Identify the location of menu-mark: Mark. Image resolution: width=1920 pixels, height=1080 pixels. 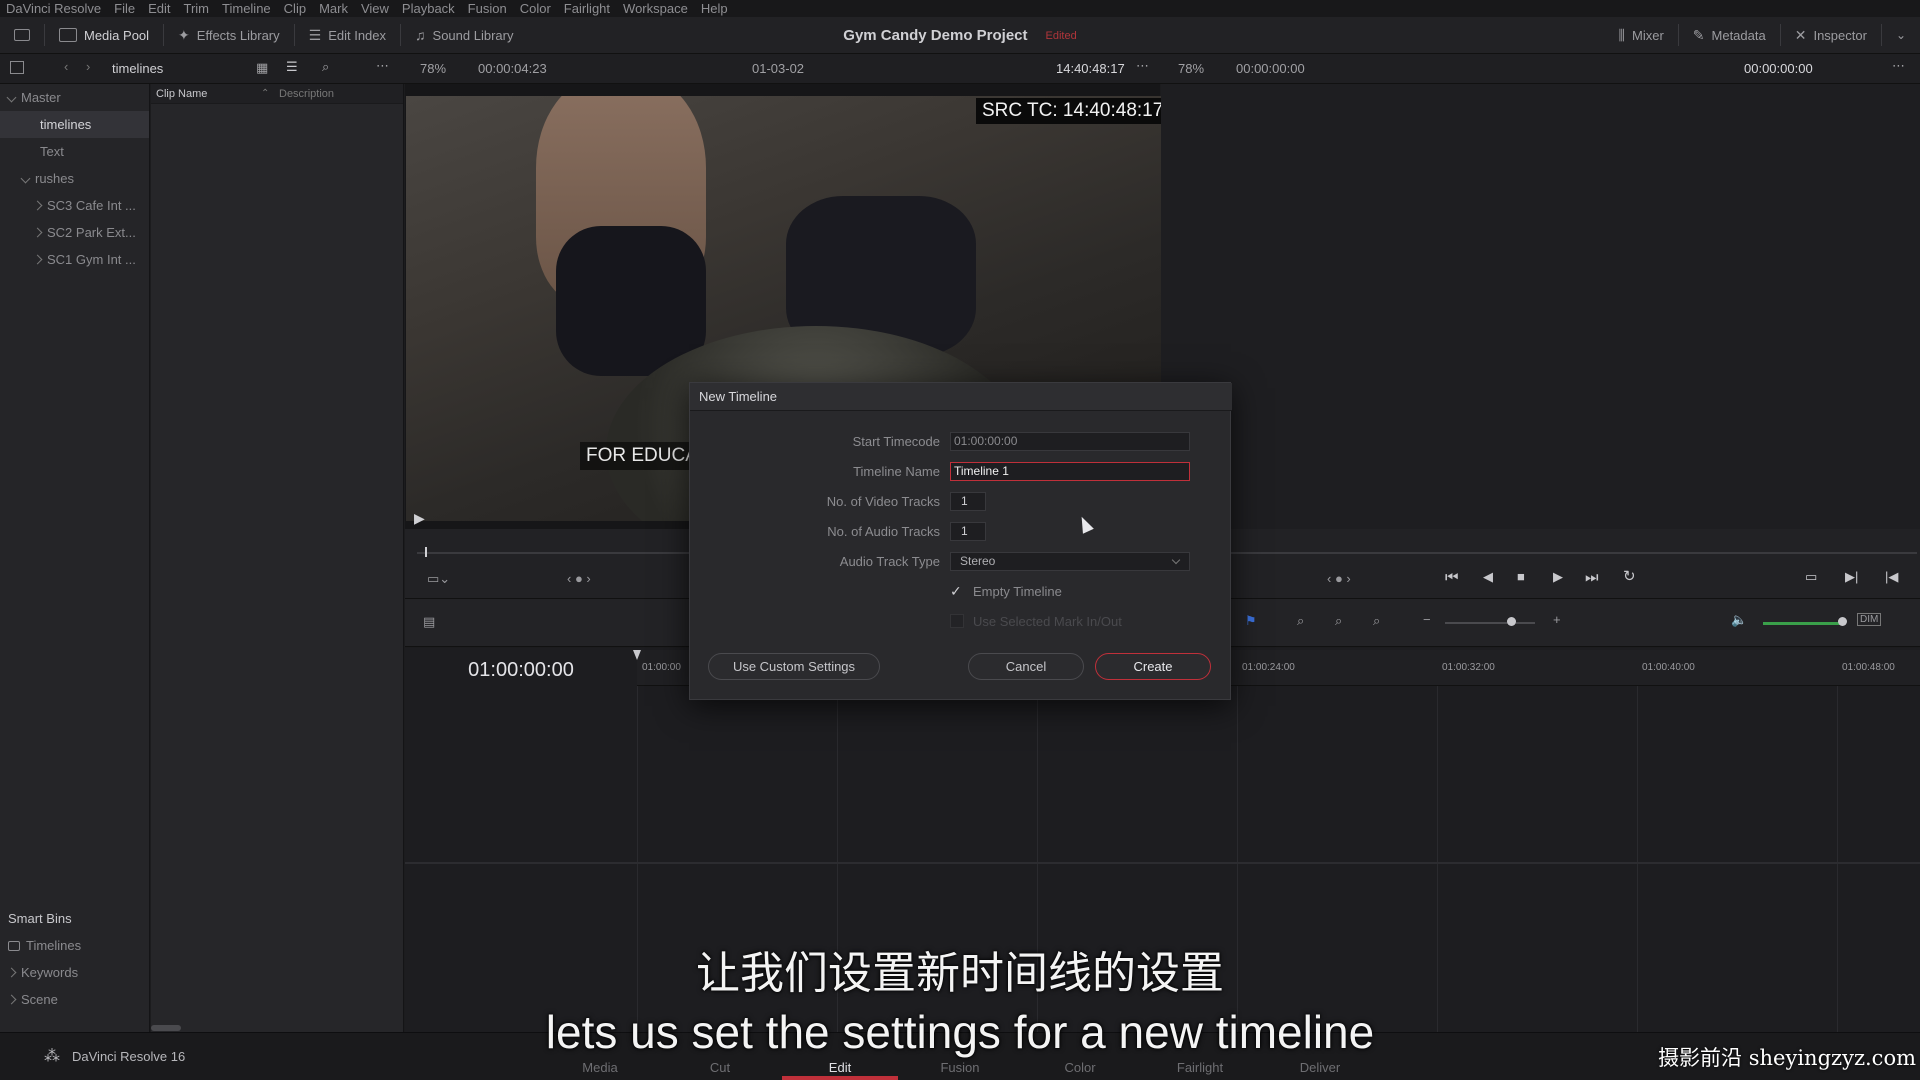
(333, 8).